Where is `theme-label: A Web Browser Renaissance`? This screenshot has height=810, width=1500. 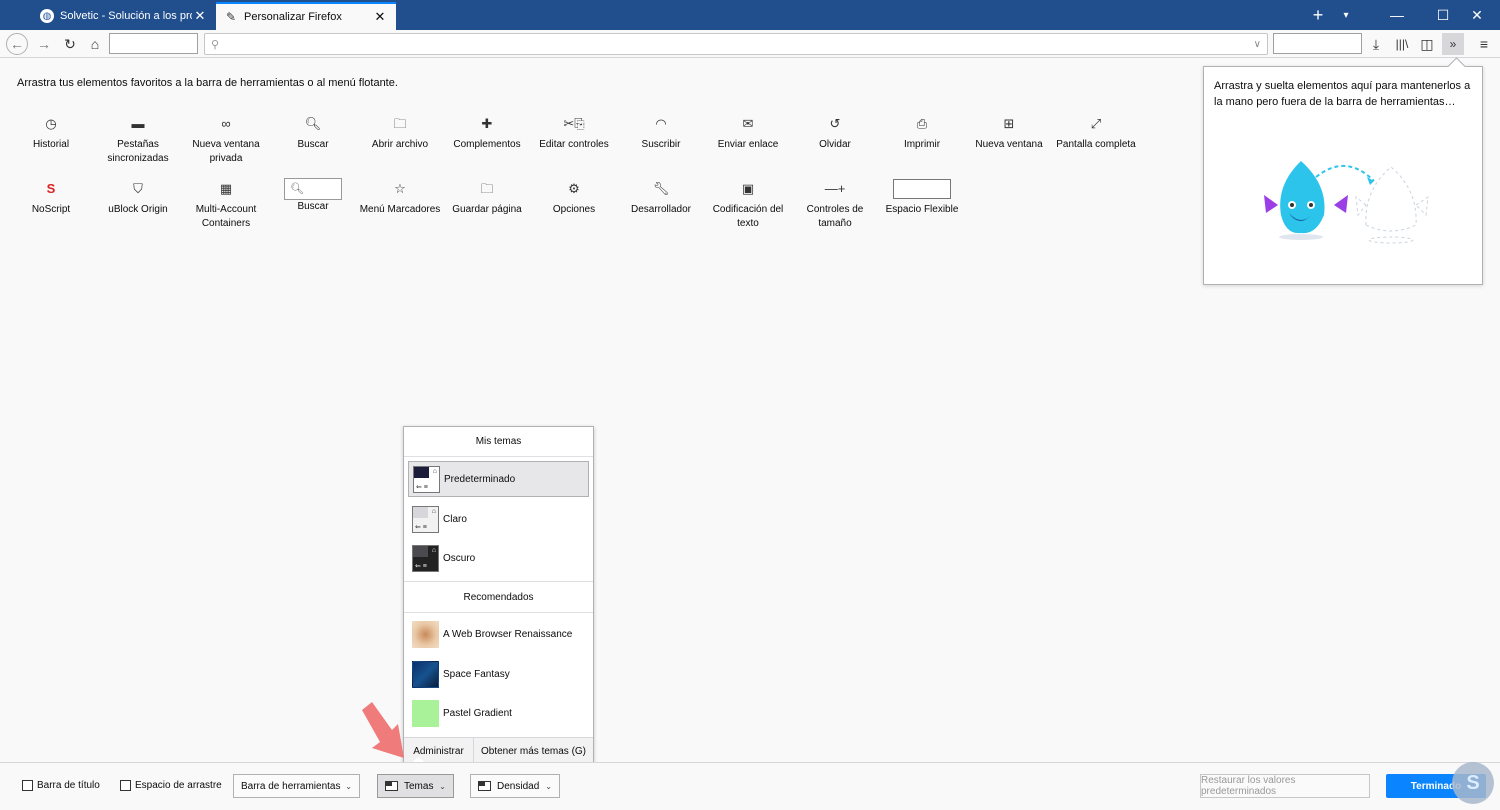 theme-label: A Web Browser Renaissance is located at coordinates (508, 634).